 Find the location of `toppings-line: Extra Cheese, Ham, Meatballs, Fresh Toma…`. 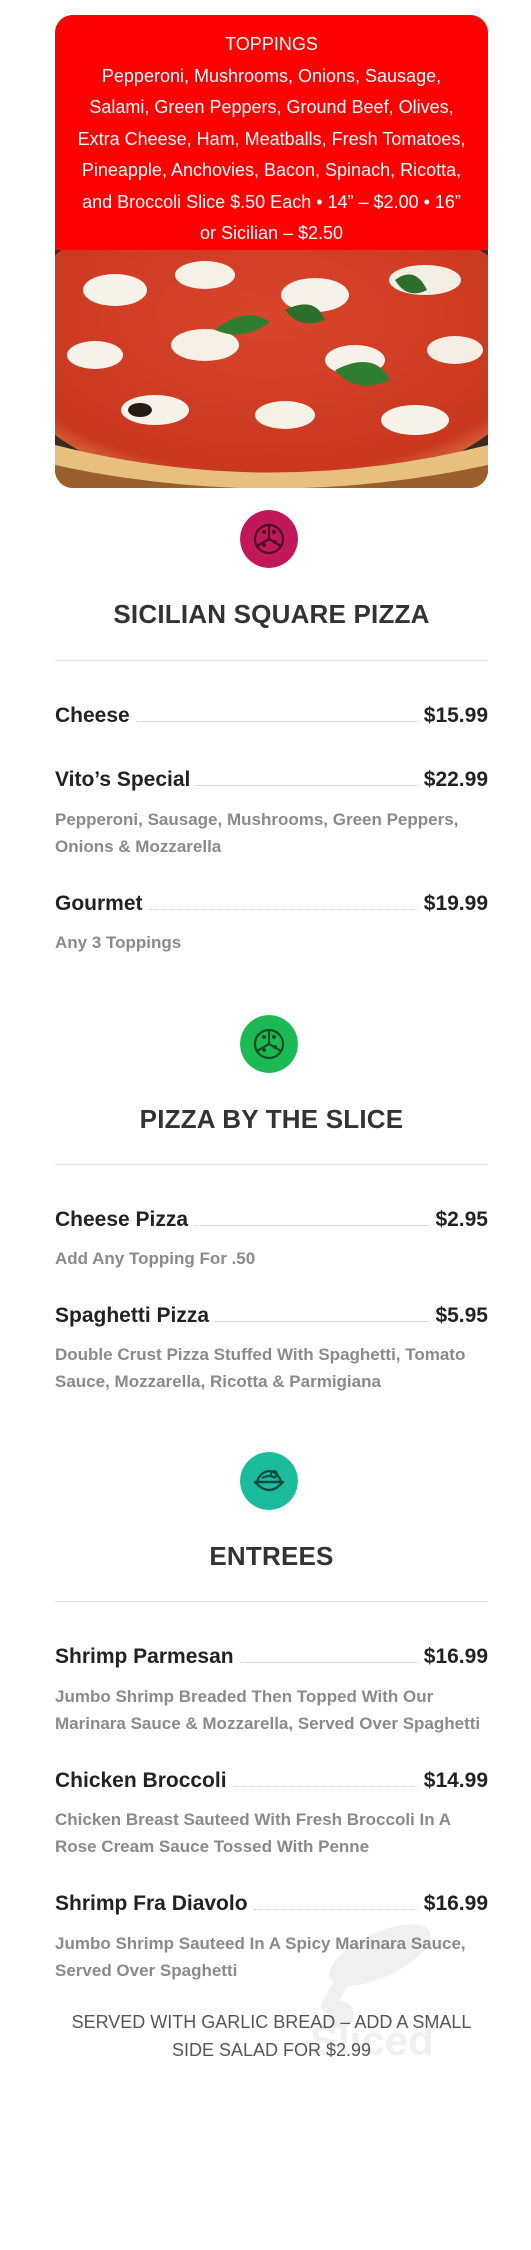

toppings-line: Extra Cheese, Ham, Meatballs, Fresh Toma… is located at coordinates (271, 138).